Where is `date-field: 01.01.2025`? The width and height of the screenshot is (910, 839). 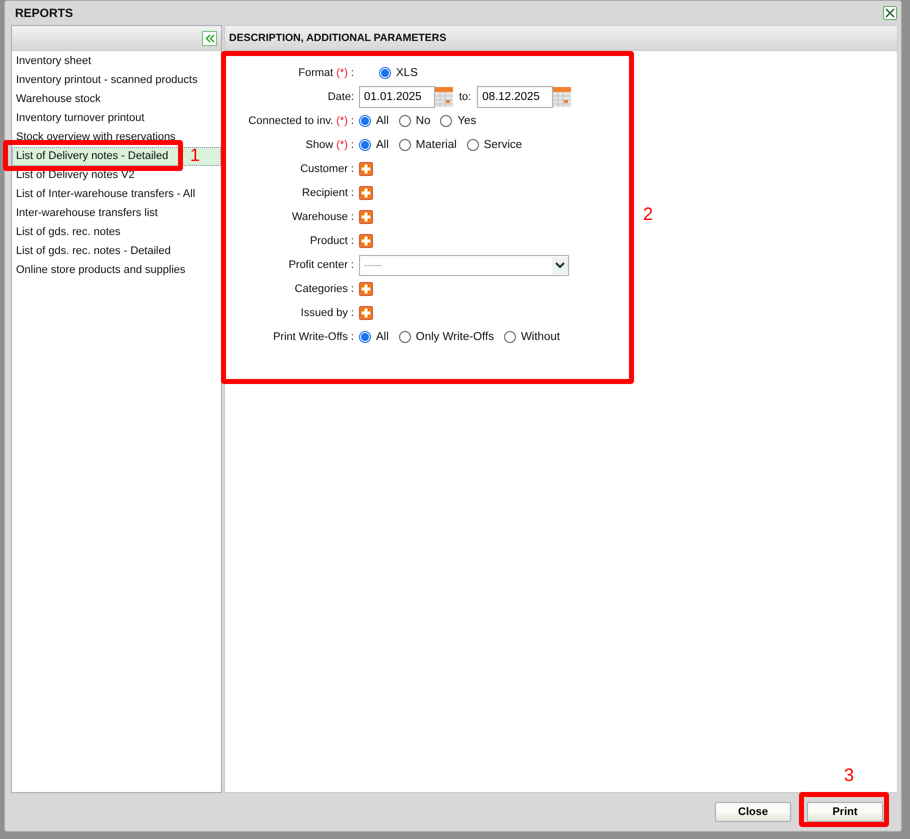 date-field: 01.01.2025 is located at coordinates (397, 97).